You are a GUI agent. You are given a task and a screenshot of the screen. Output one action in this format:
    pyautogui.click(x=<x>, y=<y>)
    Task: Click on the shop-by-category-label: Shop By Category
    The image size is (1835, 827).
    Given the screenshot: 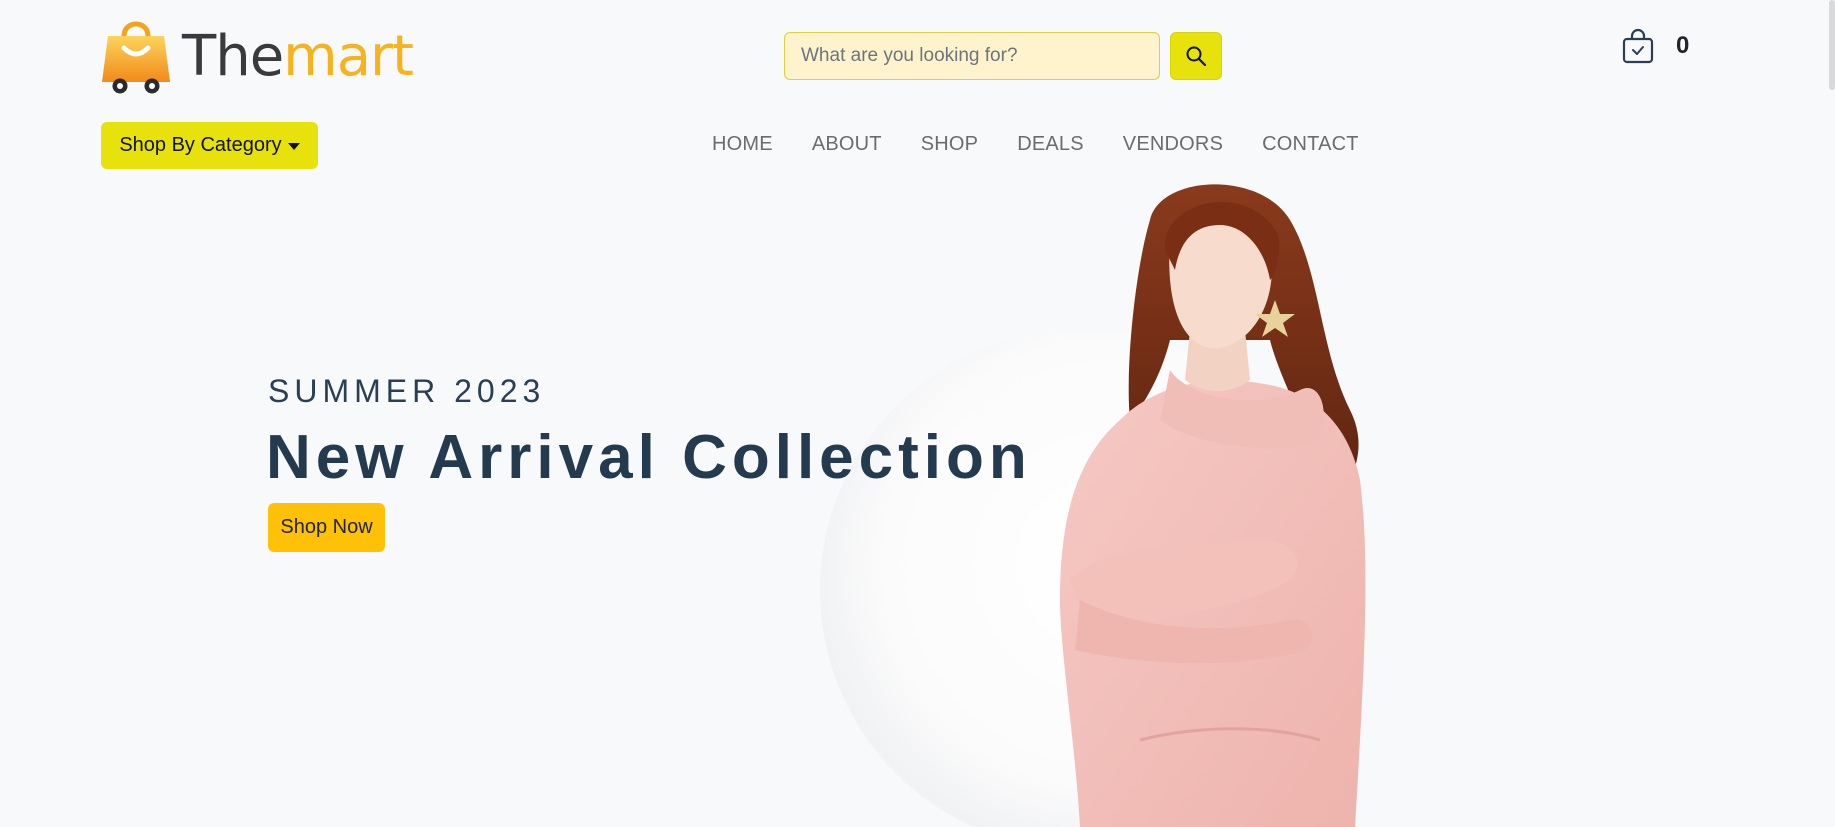 What is the action you would take?
    pyautogui.click(x=200, y=145)
    